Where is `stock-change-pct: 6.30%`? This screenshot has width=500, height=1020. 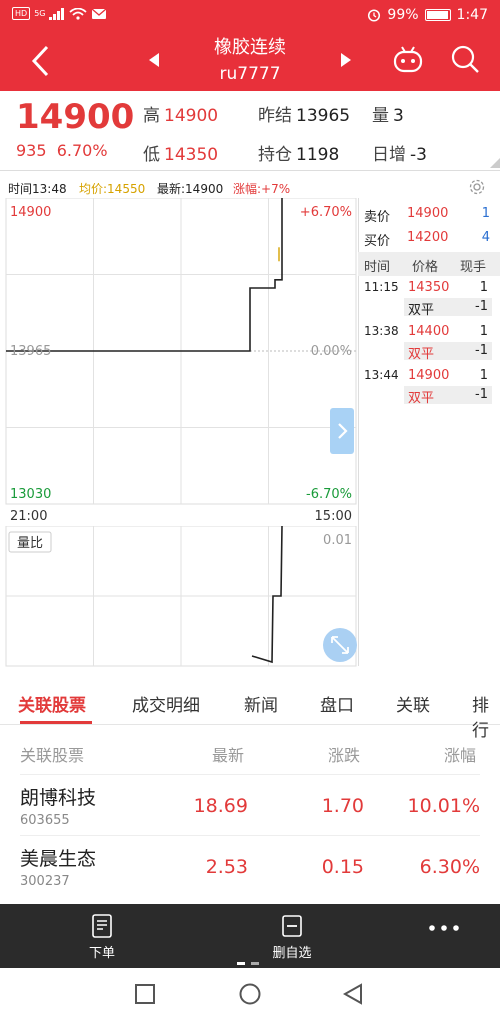 stock-change-pct: 6.30% is located at coordinates (449, 867).